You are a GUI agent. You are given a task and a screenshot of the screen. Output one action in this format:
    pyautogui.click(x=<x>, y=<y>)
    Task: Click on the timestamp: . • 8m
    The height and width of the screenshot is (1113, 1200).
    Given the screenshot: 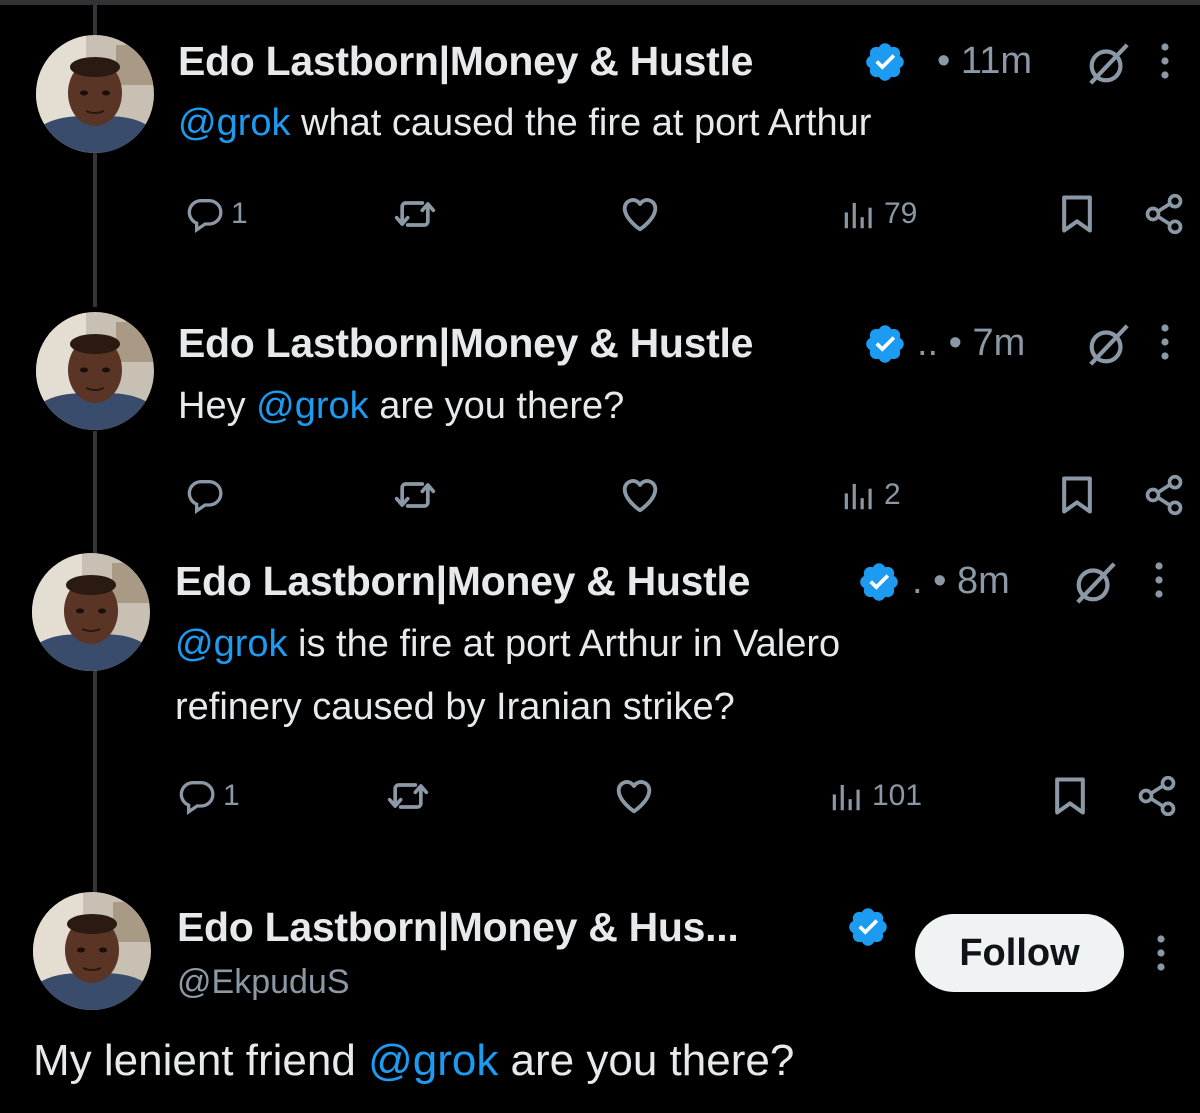 What is the action you would take?
    pyautogui.click(x=961, y=581)
    